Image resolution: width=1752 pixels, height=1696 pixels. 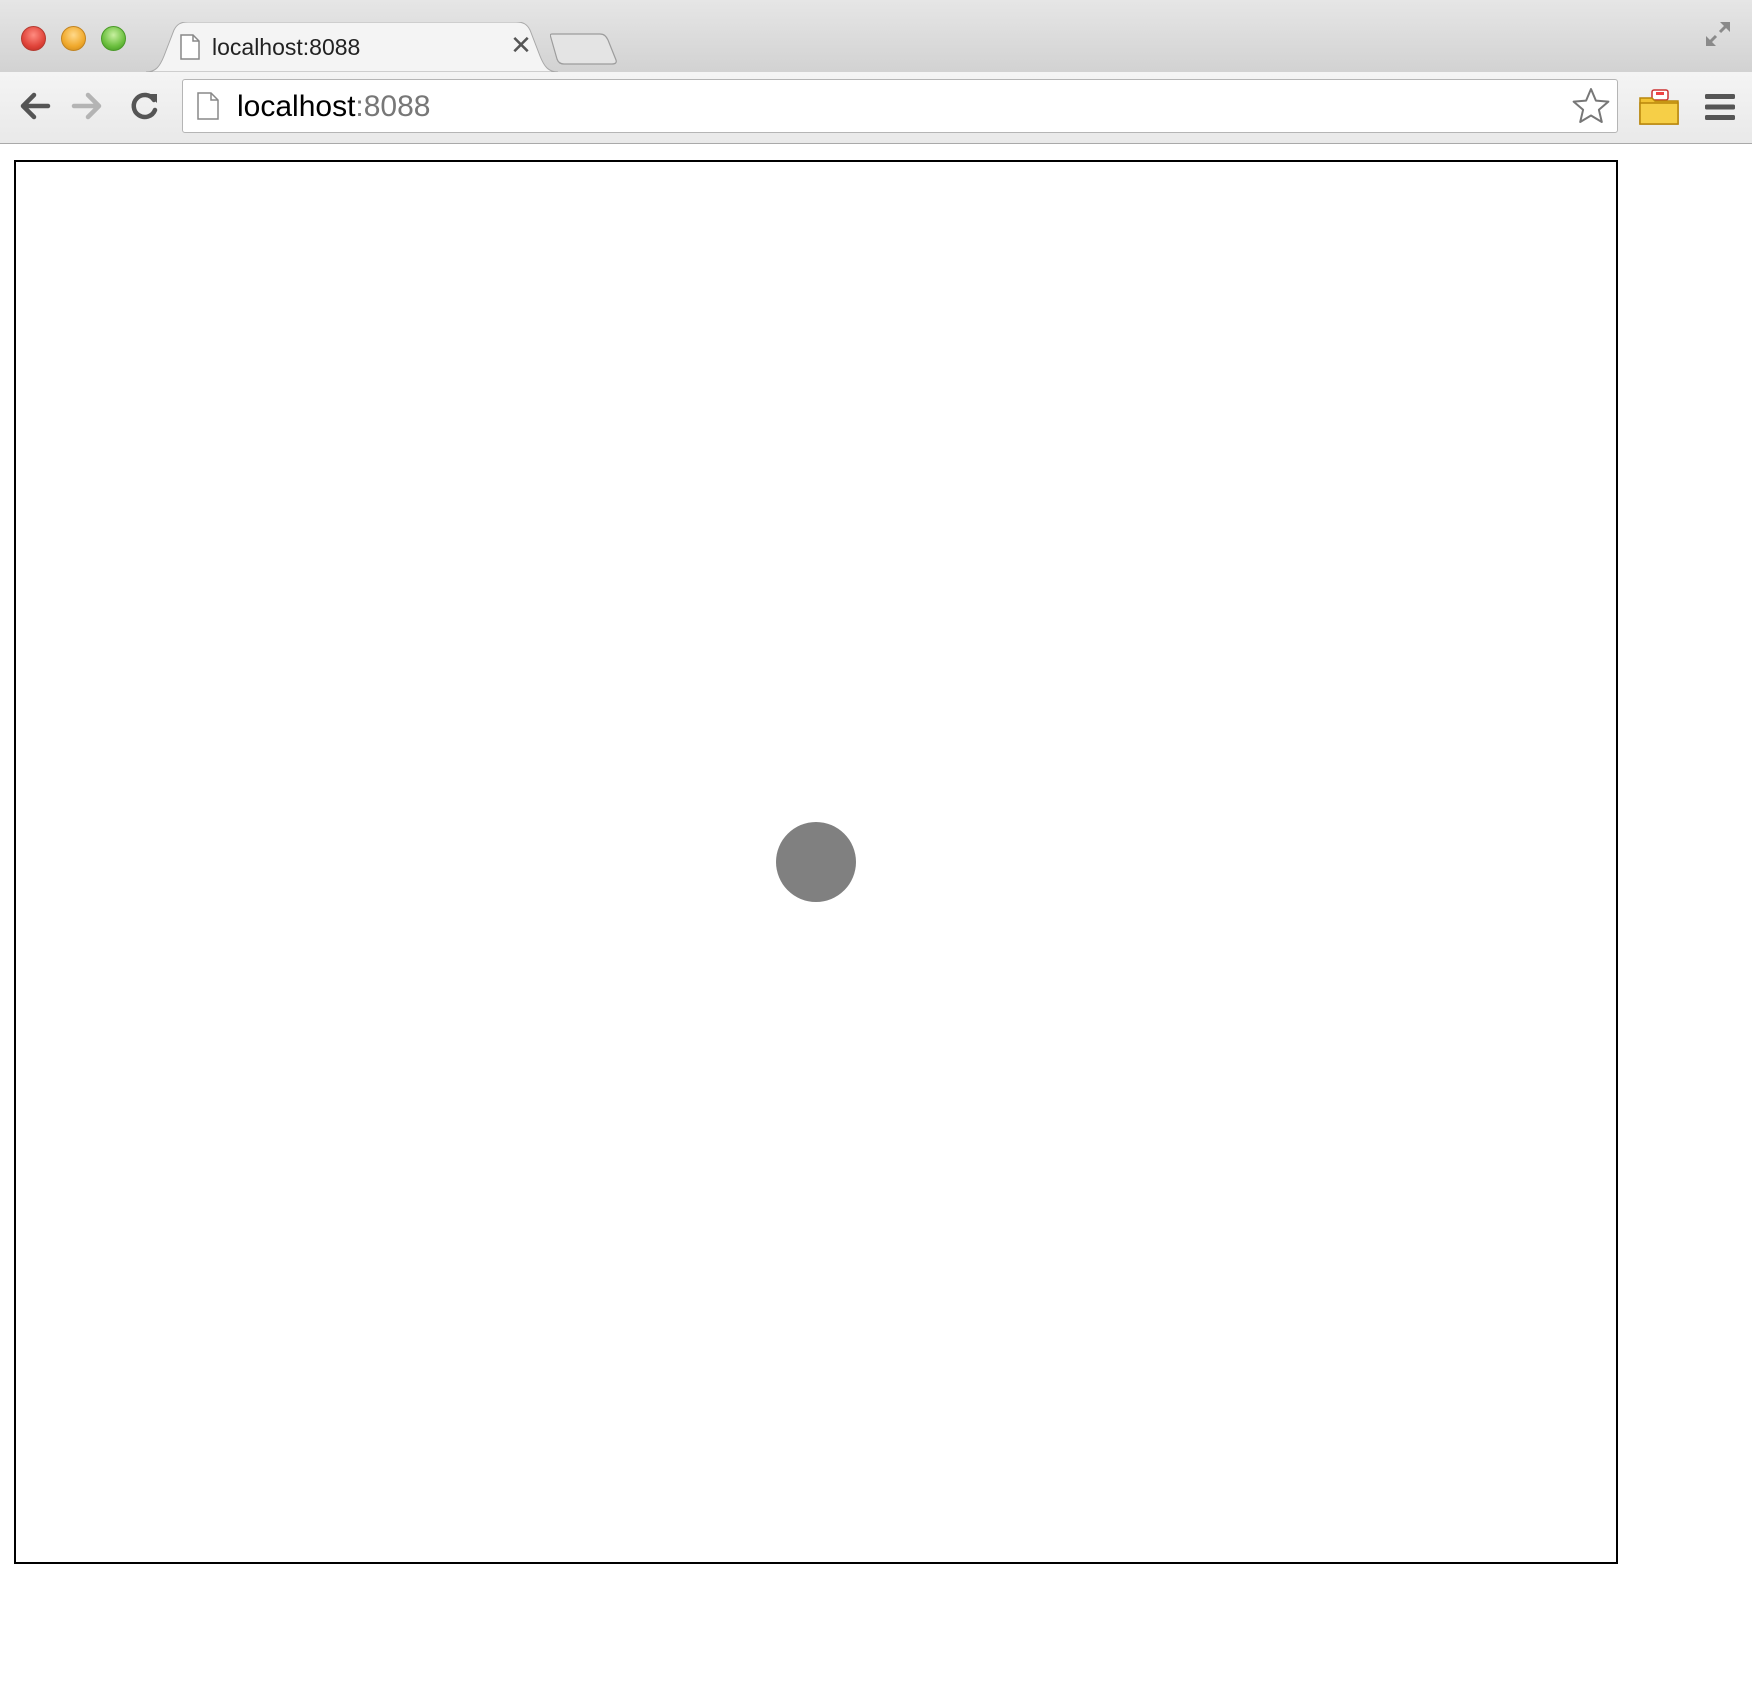 I want to click on forward-arrow-icon, so click(x=88, y=106).